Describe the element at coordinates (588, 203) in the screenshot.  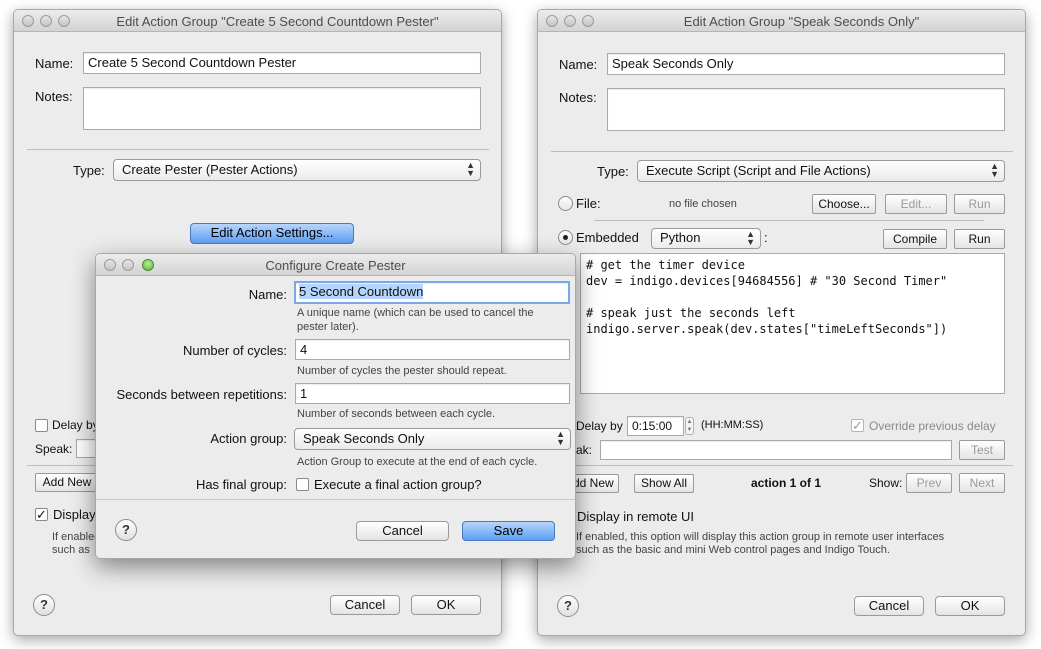
I see `file-label: File:` at that location.